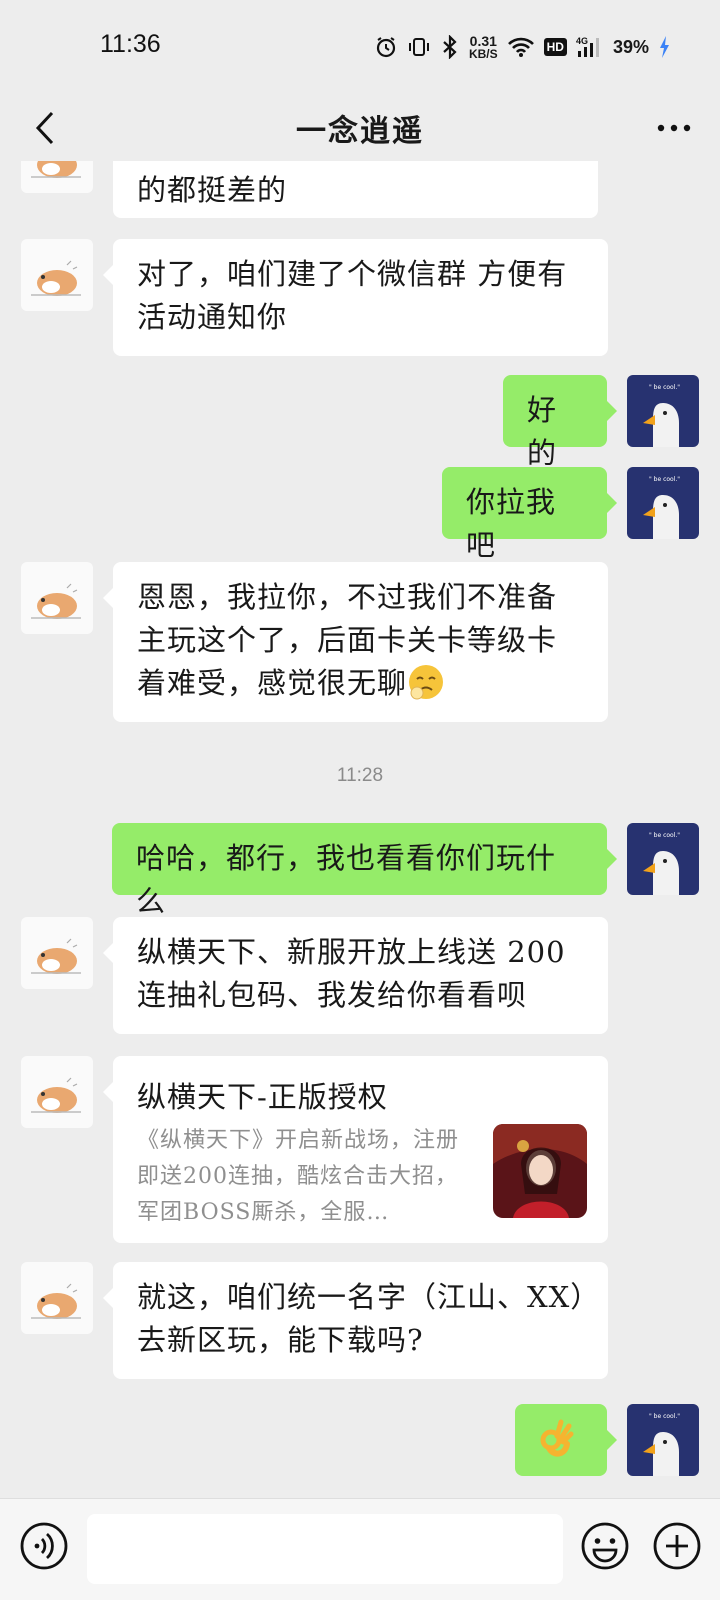 This screenshot has height=1600, width=720. Describe the element at coordinates (664, 47) in the screenshot. I see `battery-charging-icon` at that location.